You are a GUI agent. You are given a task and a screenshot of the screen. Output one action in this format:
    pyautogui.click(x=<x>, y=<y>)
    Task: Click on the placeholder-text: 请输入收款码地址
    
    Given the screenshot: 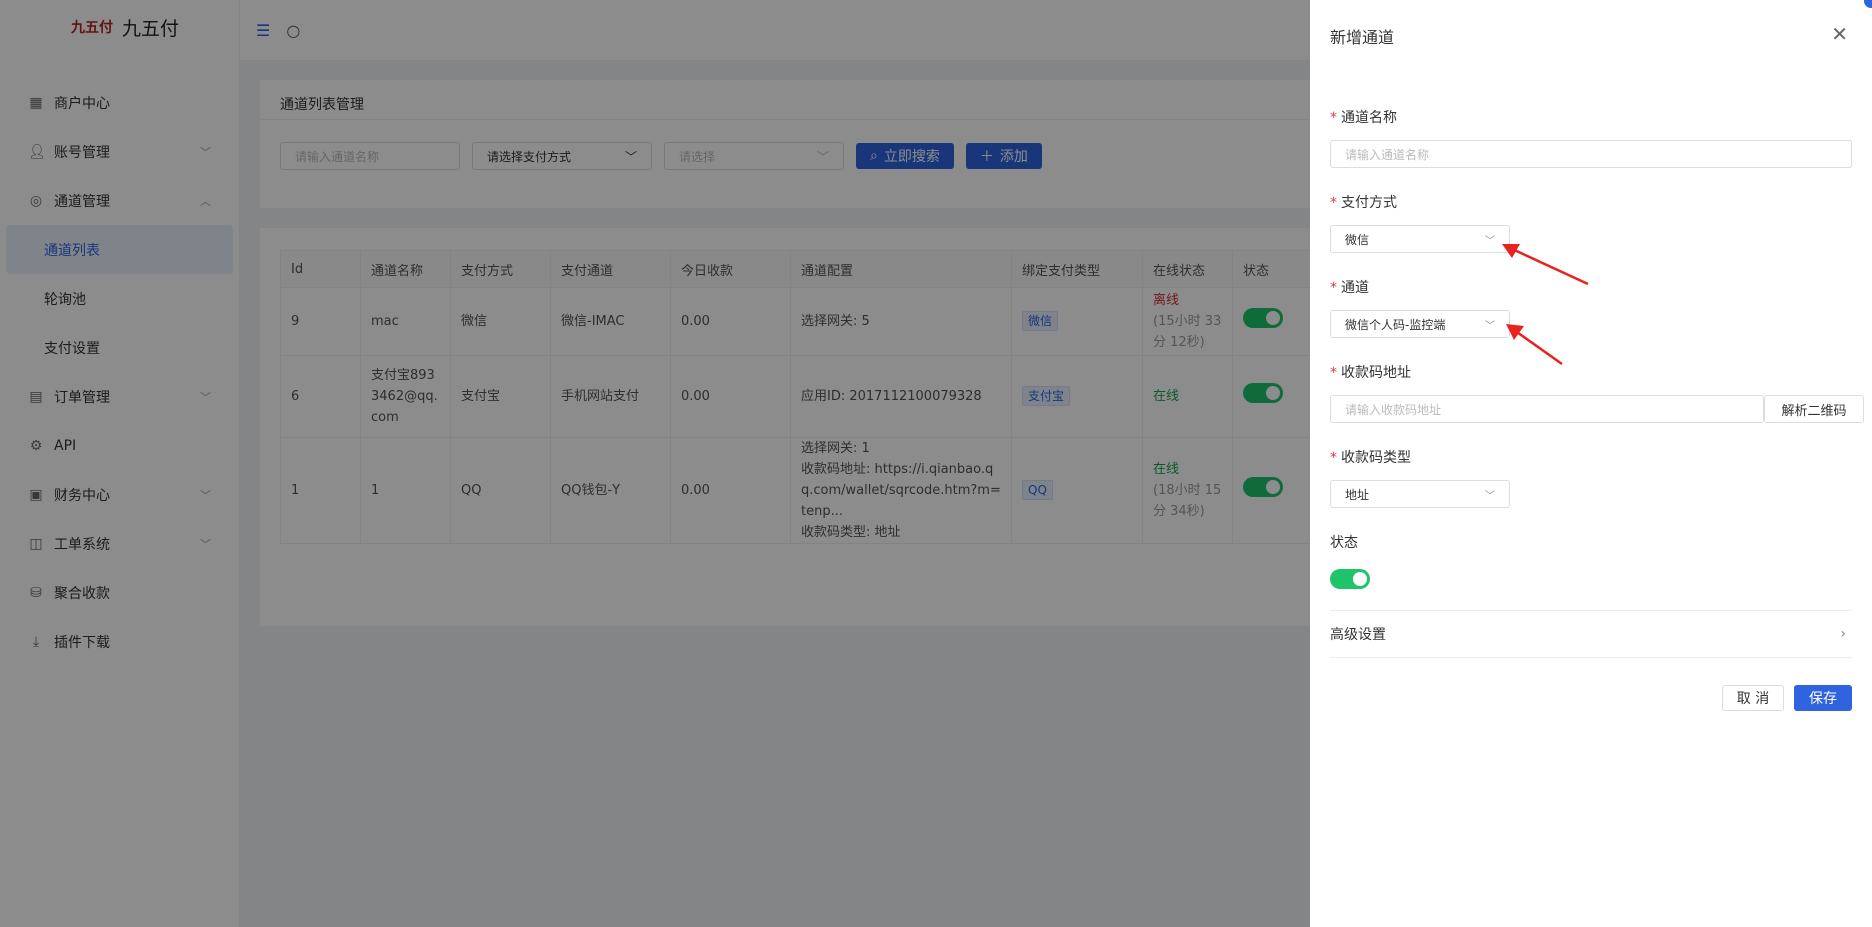 What is the action you would take?
    pyautogui.click(x=1393, y=409)
    